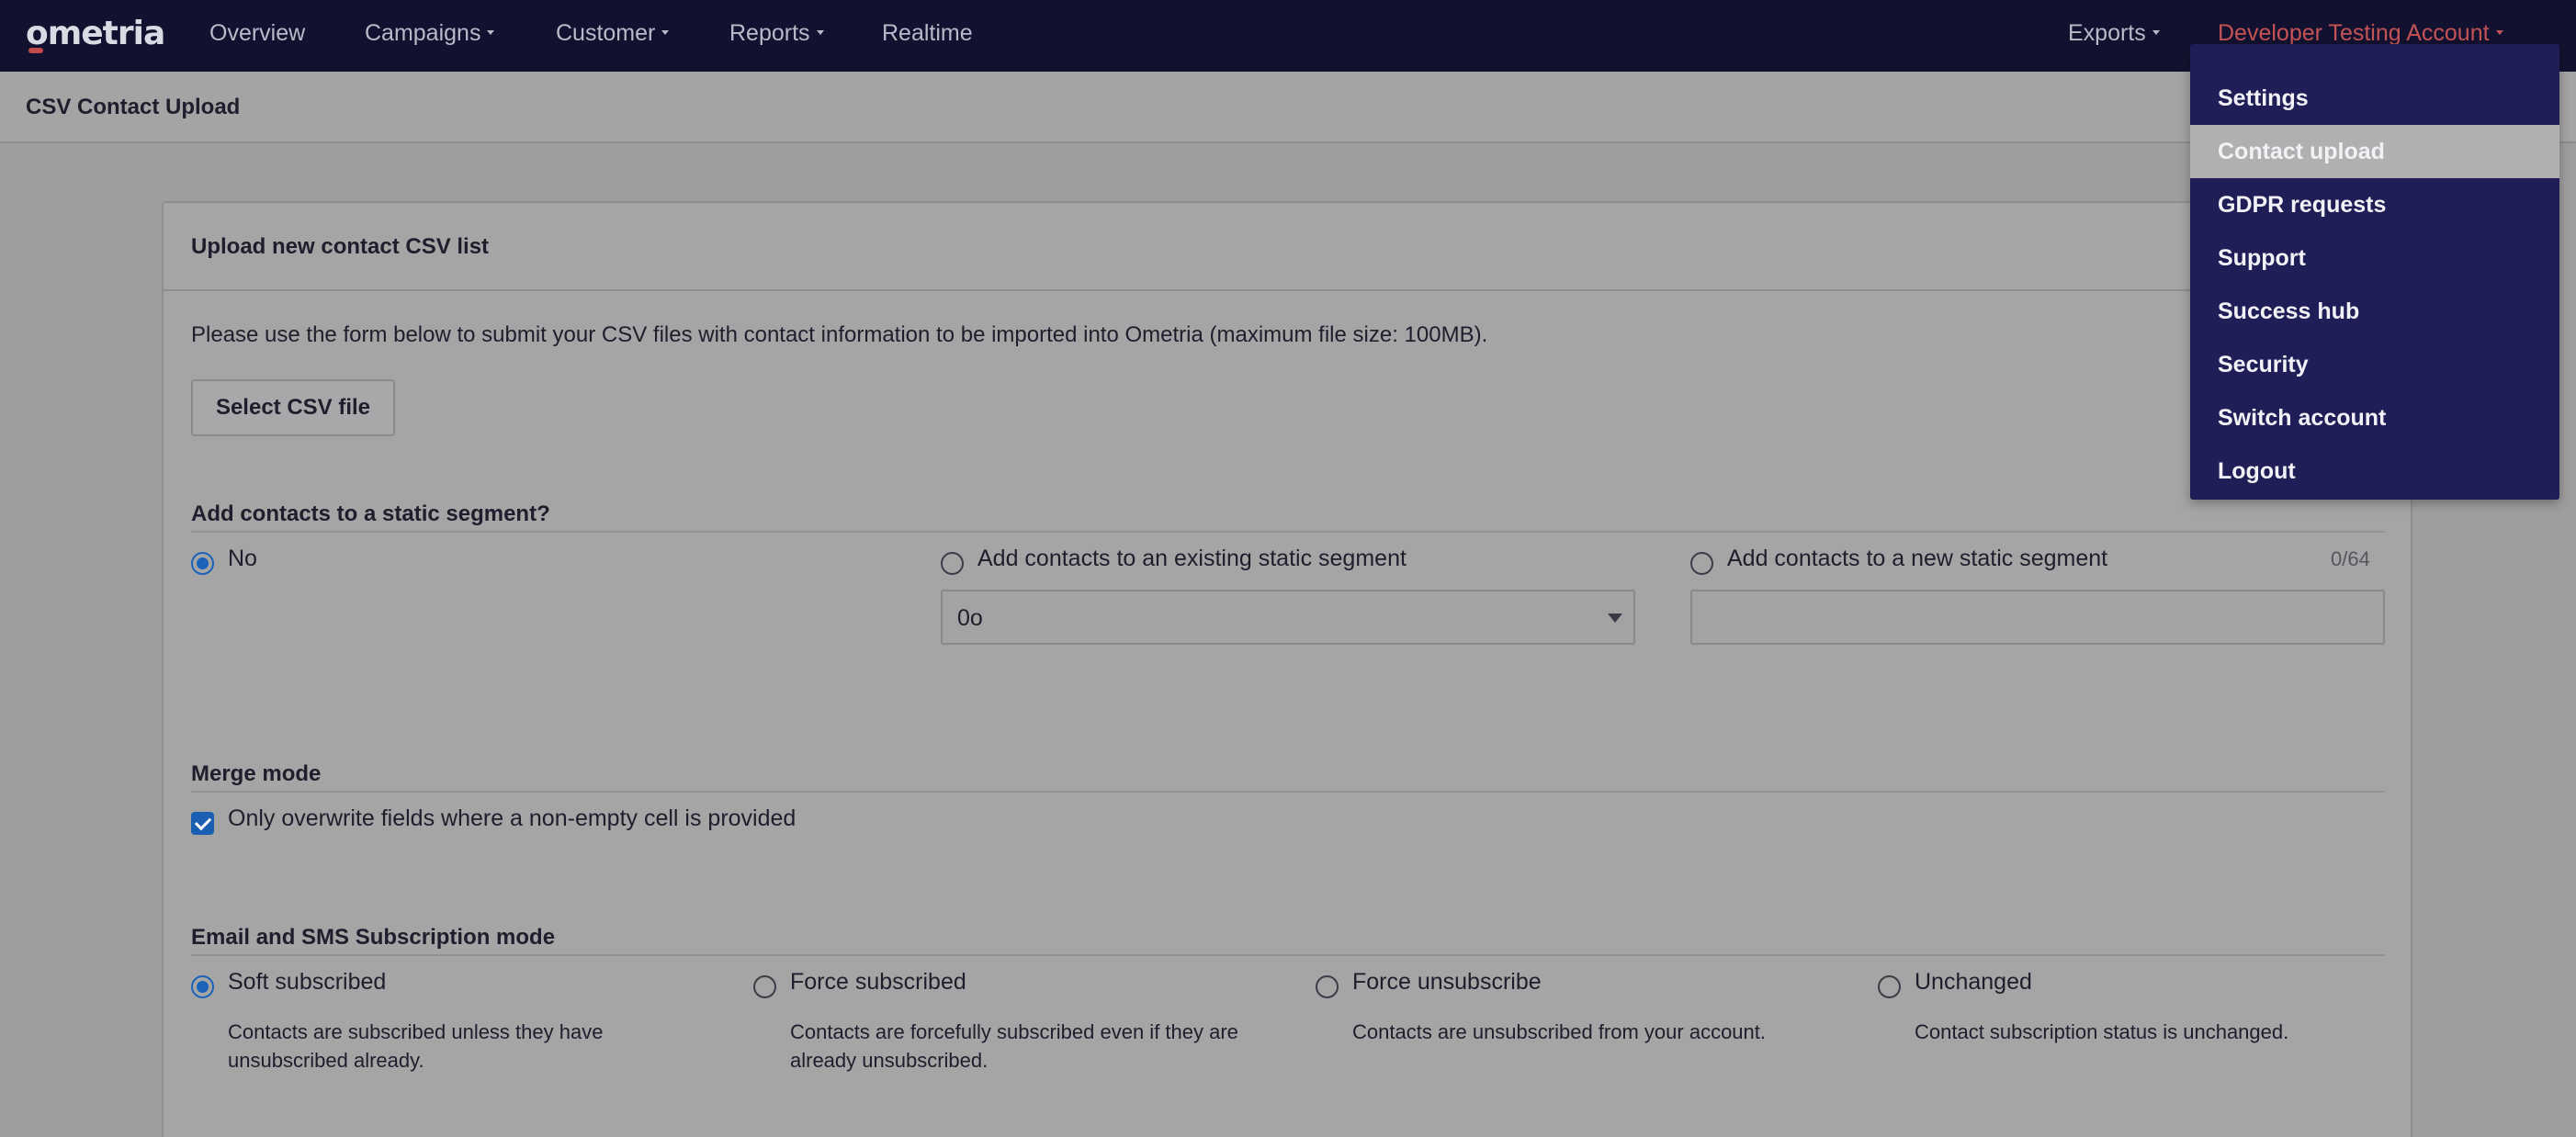  What do you see at coordinates (970, 618) in the screenshot?
I see `existing-segment-value: 0o` at bounding box center [970, 618].